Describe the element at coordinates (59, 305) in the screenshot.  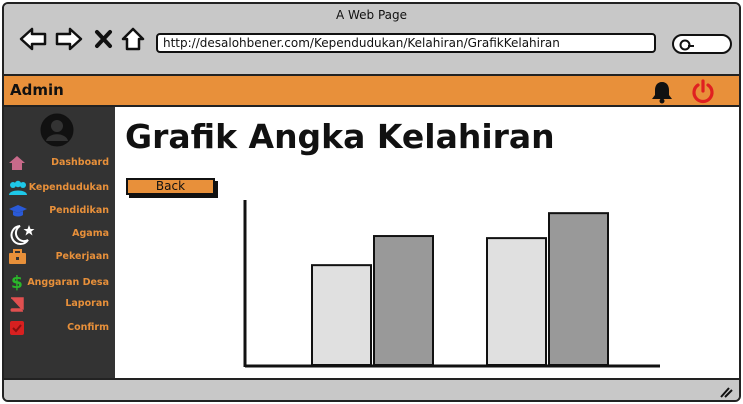
I see `sidebar-item-laporan: Laporan` at that location.